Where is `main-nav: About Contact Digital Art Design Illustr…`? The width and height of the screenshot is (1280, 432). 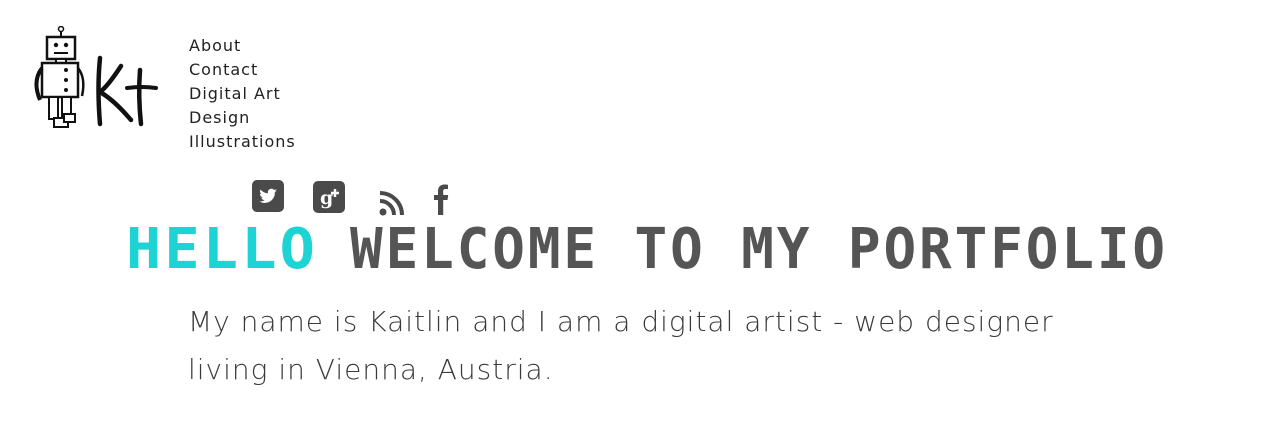 main-nav: About Contact Digital Art Design Illustr… is located at coordinates (242, 94).